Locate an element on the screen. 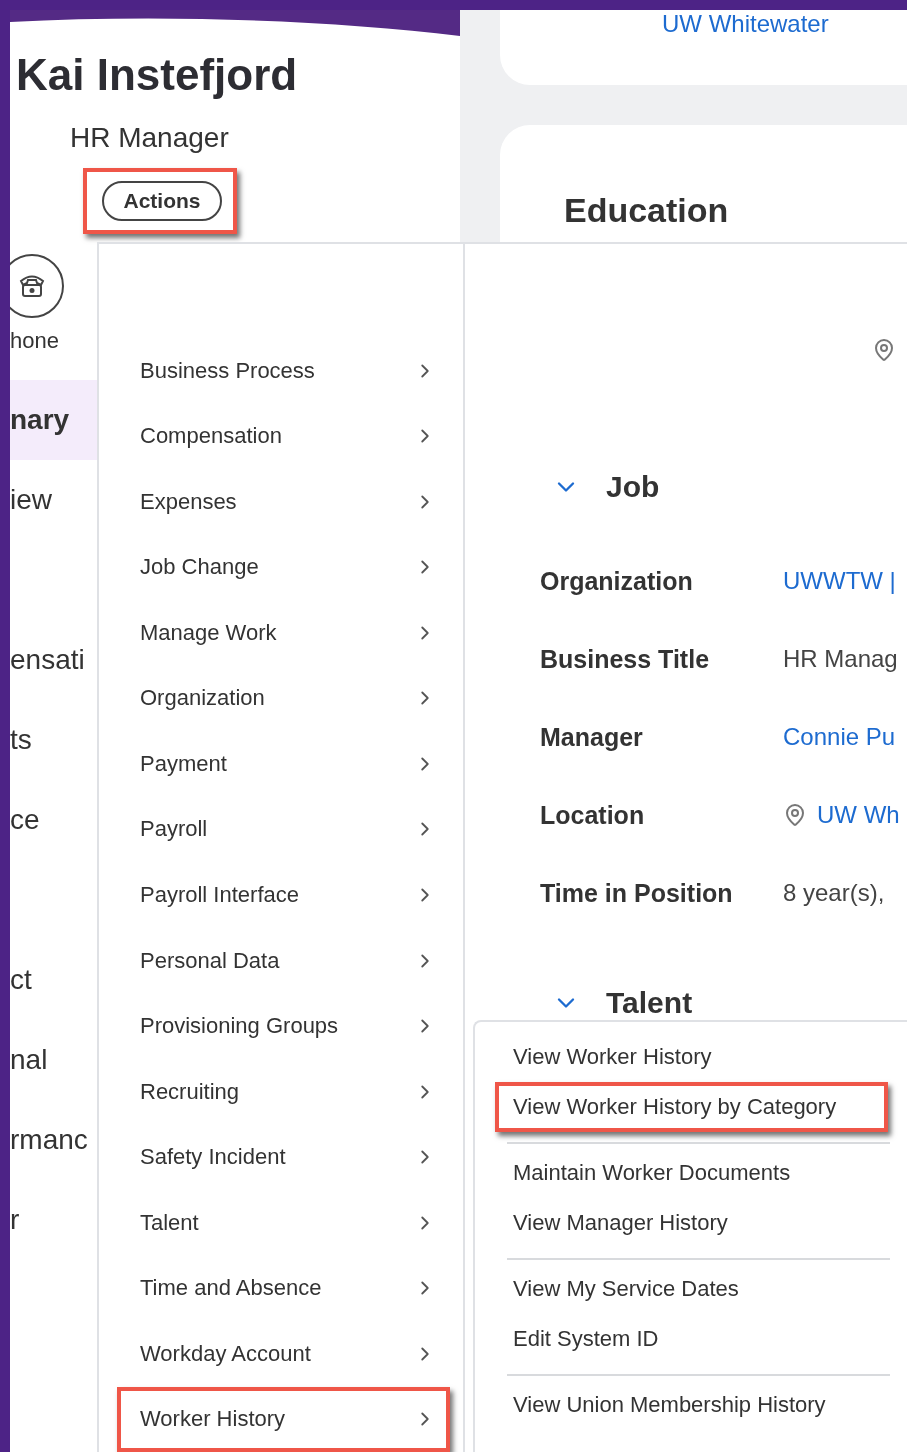  field-label: Location is located at coordinates (593, 815).